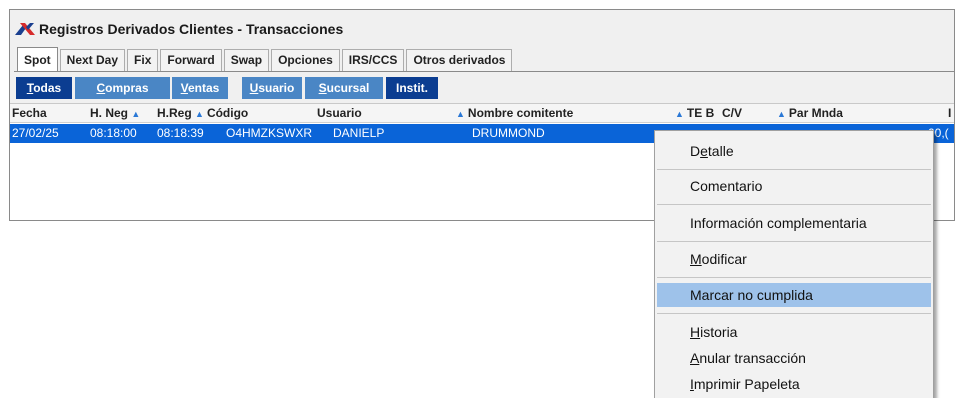 The height and width of the screenshot is (398, 955). Describe the element at coordinates (143, 60) in the screenshot. I see `tab-fix: Fix` at that location.